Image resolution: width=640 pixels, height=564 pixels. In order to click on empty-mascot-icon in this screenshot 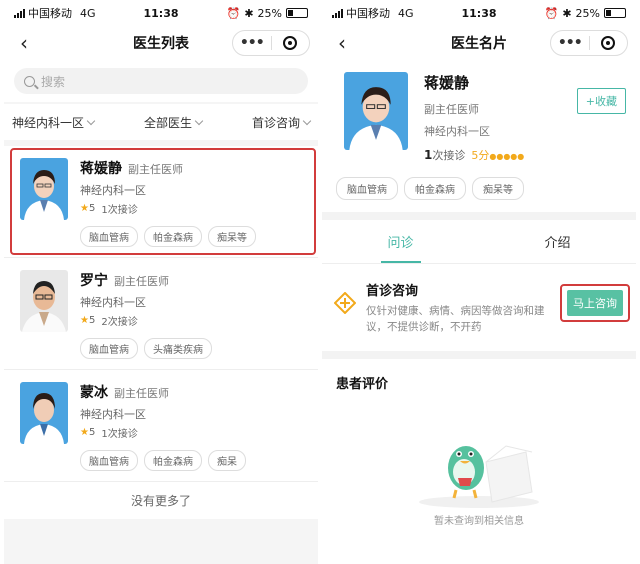, I will do `click(479, 476)`.